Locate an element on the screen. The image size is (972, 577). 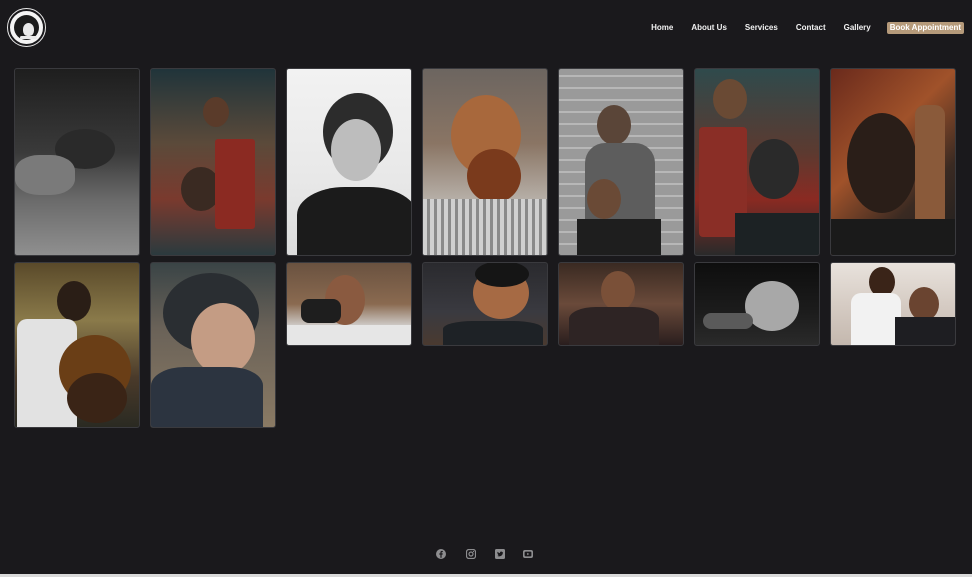
nav-about-us: About Us is located at coordinates (709, 28).